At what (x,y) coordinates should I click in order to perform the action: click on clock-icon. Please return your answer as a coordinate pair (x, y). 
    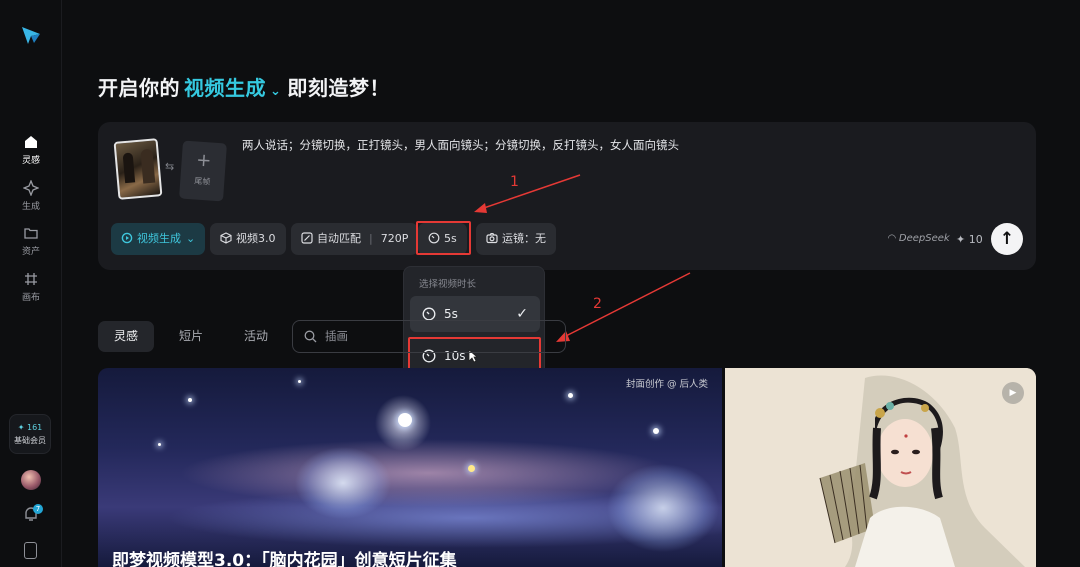
    Looking at the image, I should click on (429, 314).